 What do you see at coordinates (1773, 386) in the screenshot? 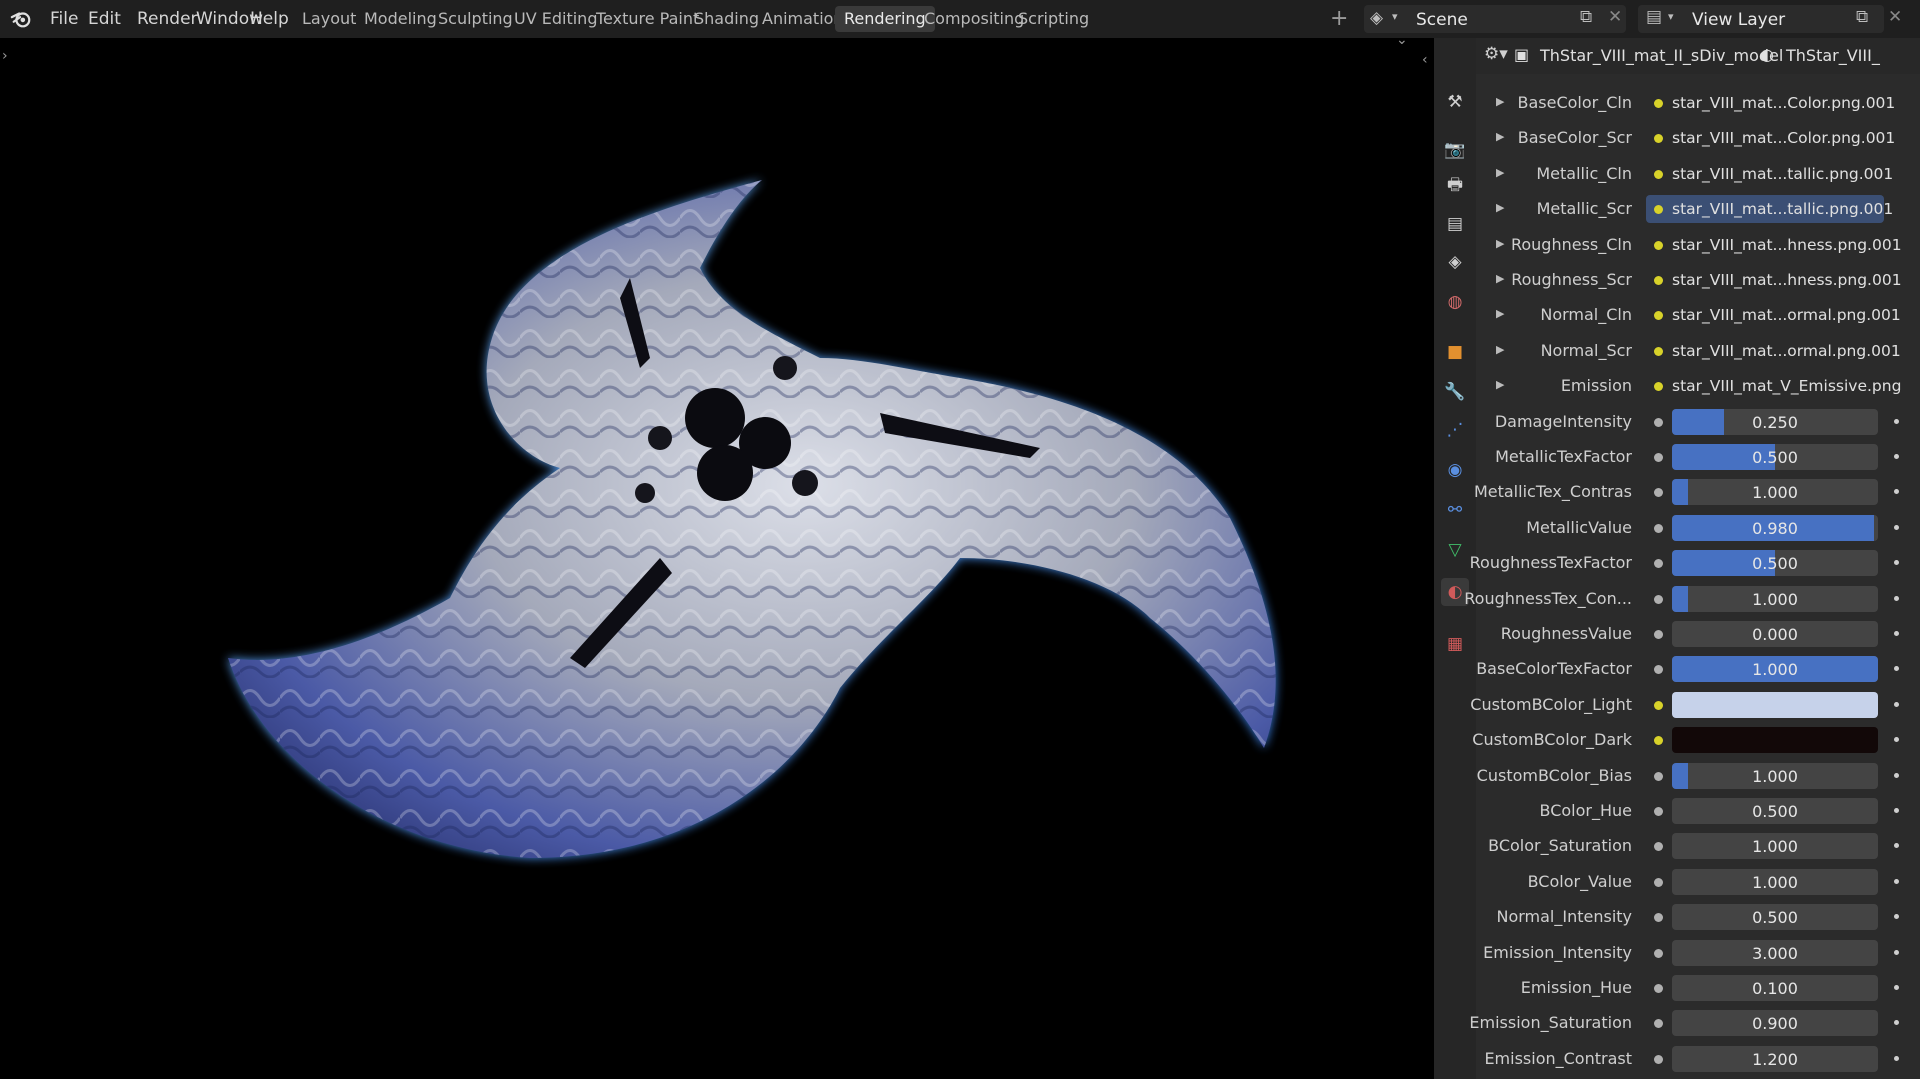
I see `image-texture-field: star_VIII_mat_V_Emissive.png` at bounding box center [1773, 386].